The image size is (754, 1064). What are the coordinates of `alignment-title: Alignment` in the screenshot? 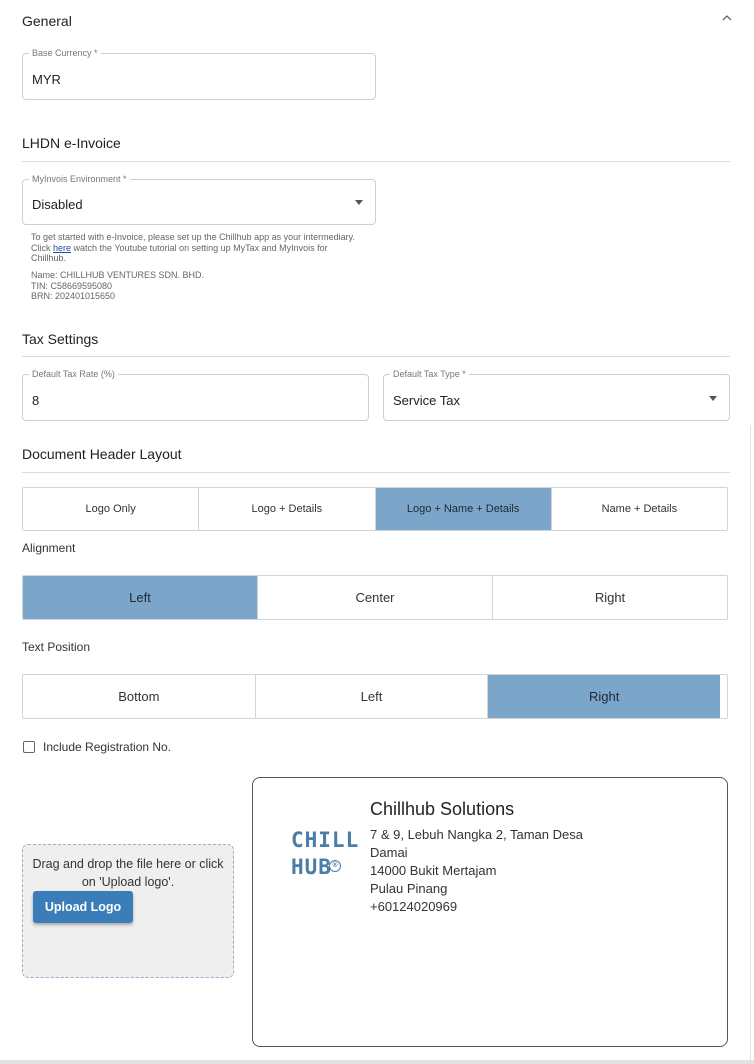 It's located at (49, 548).